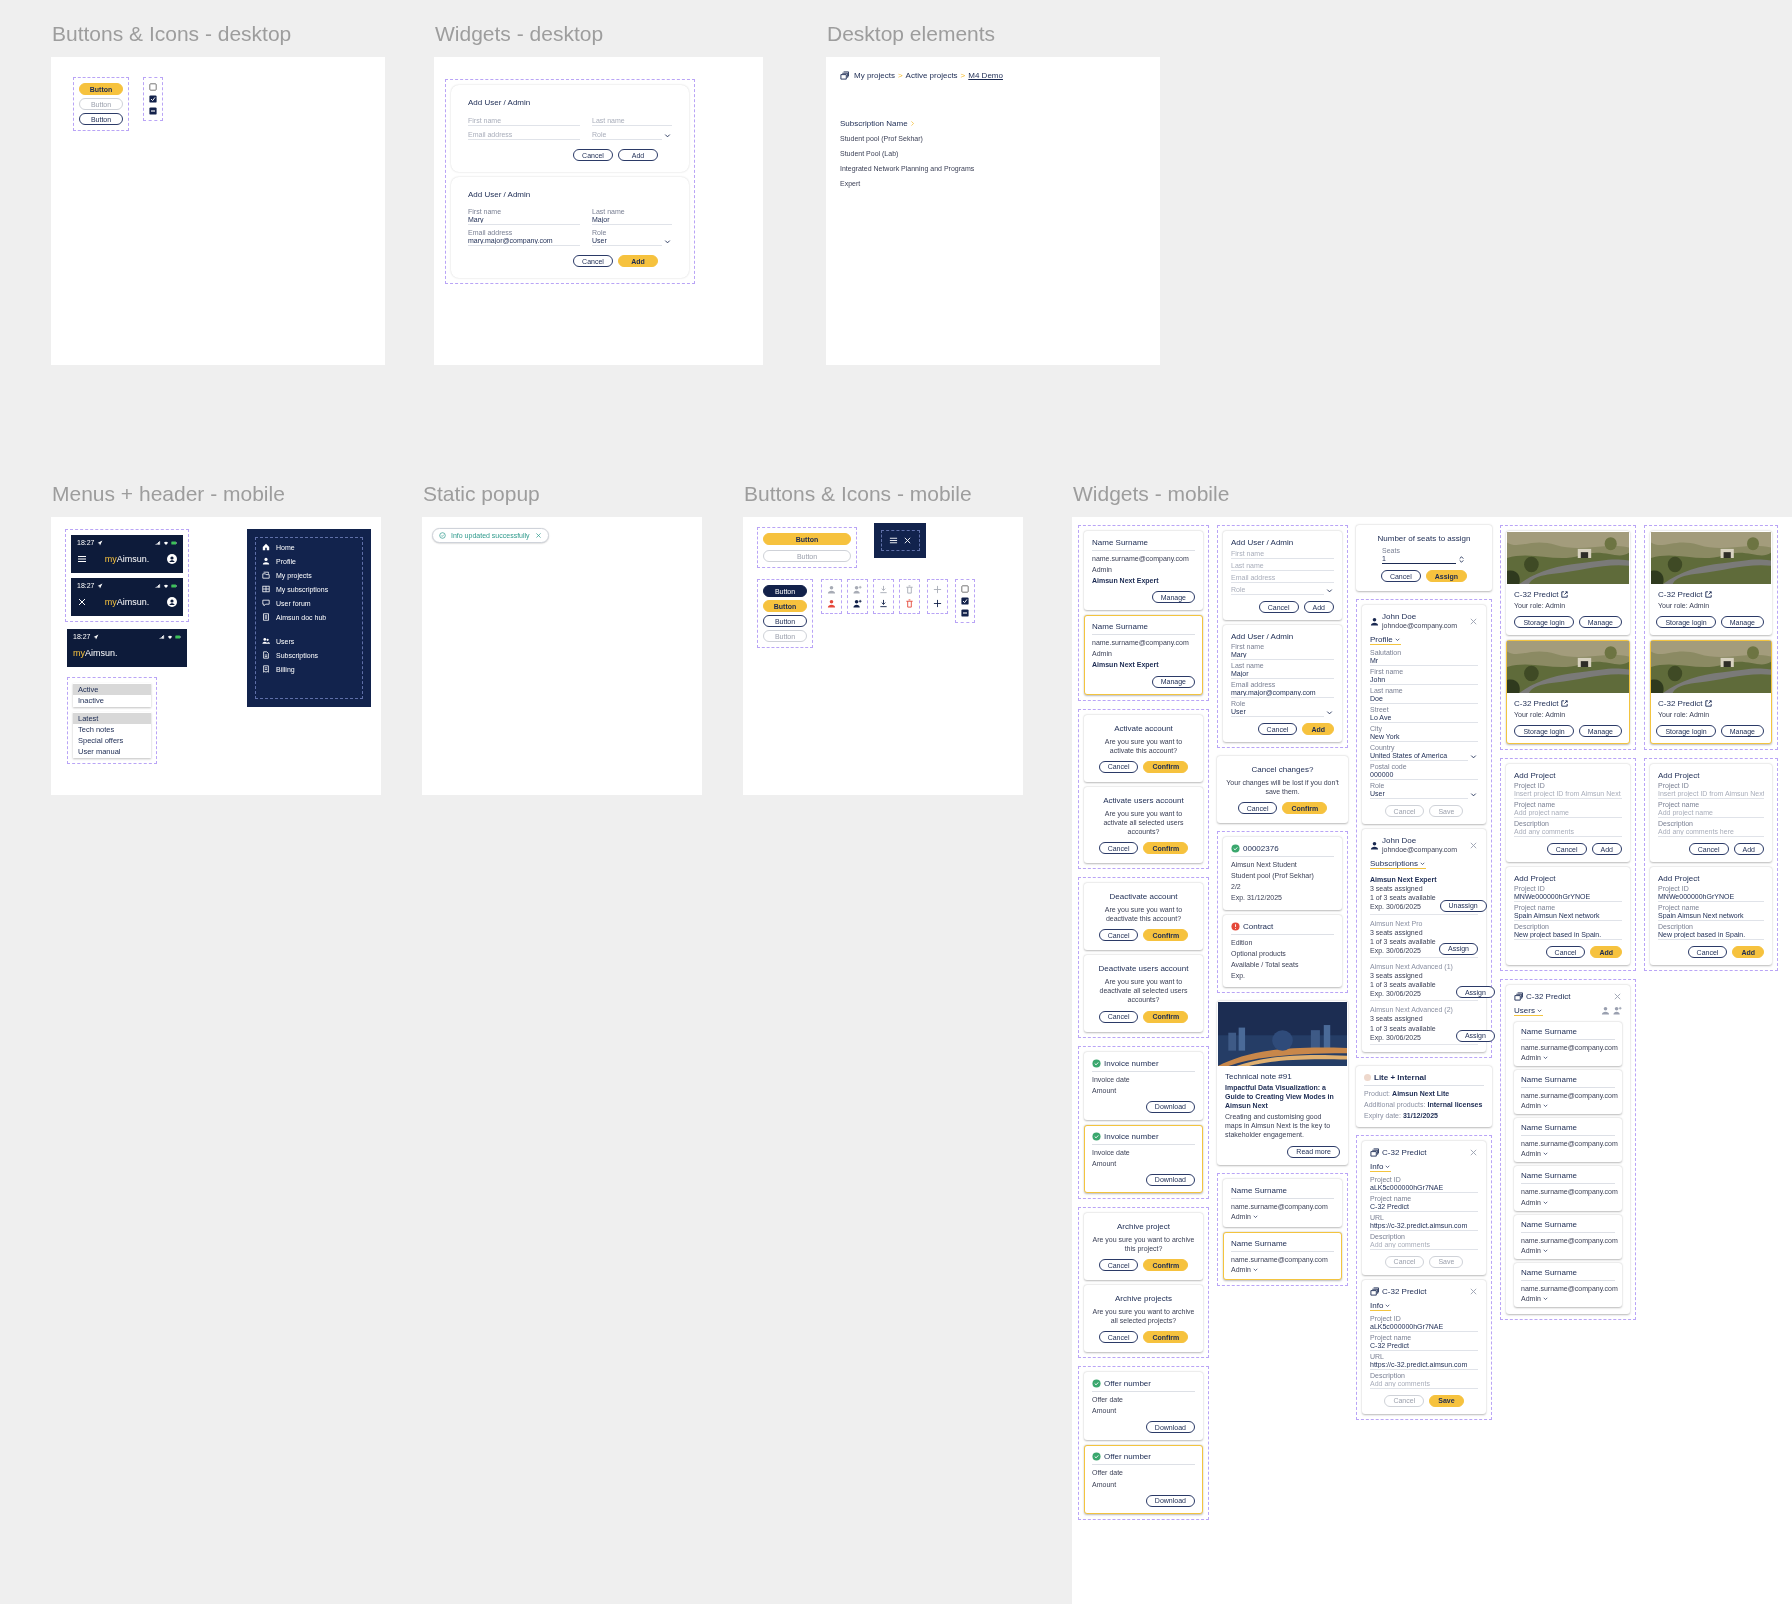 The width and height of the screenshot is (1792, 1604). I want to click on check-icon, so click(442, 535).